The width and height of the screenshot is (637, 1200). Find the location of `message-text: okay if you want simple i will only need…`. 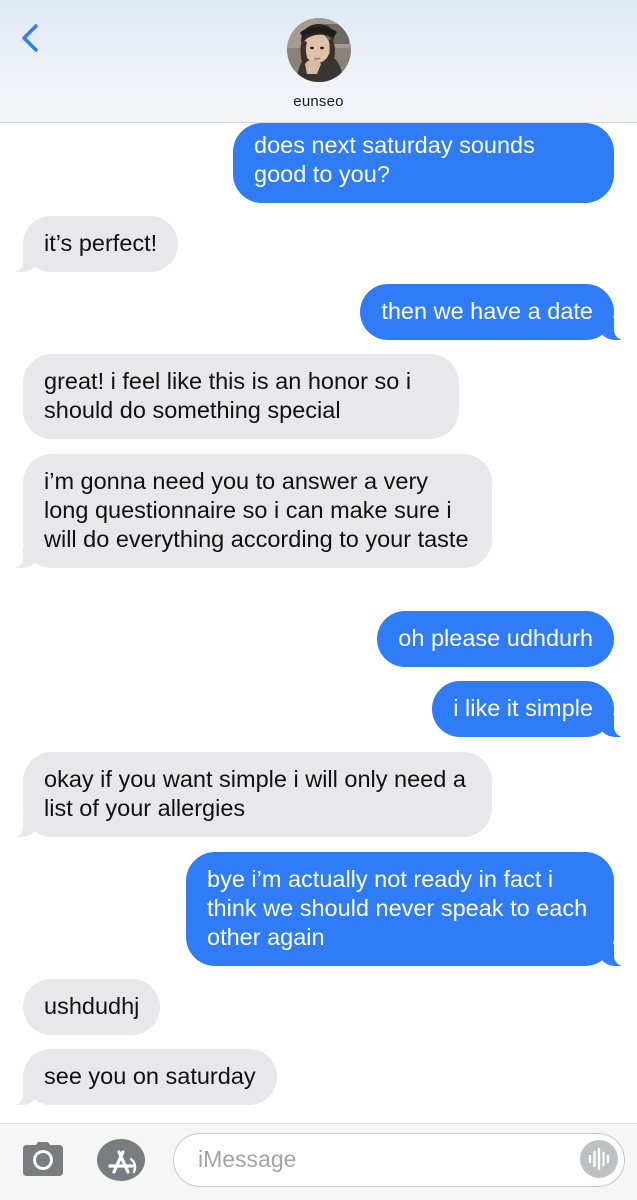

message-text: okay if you want simple i will only need… is located at coordinates (255, 793).